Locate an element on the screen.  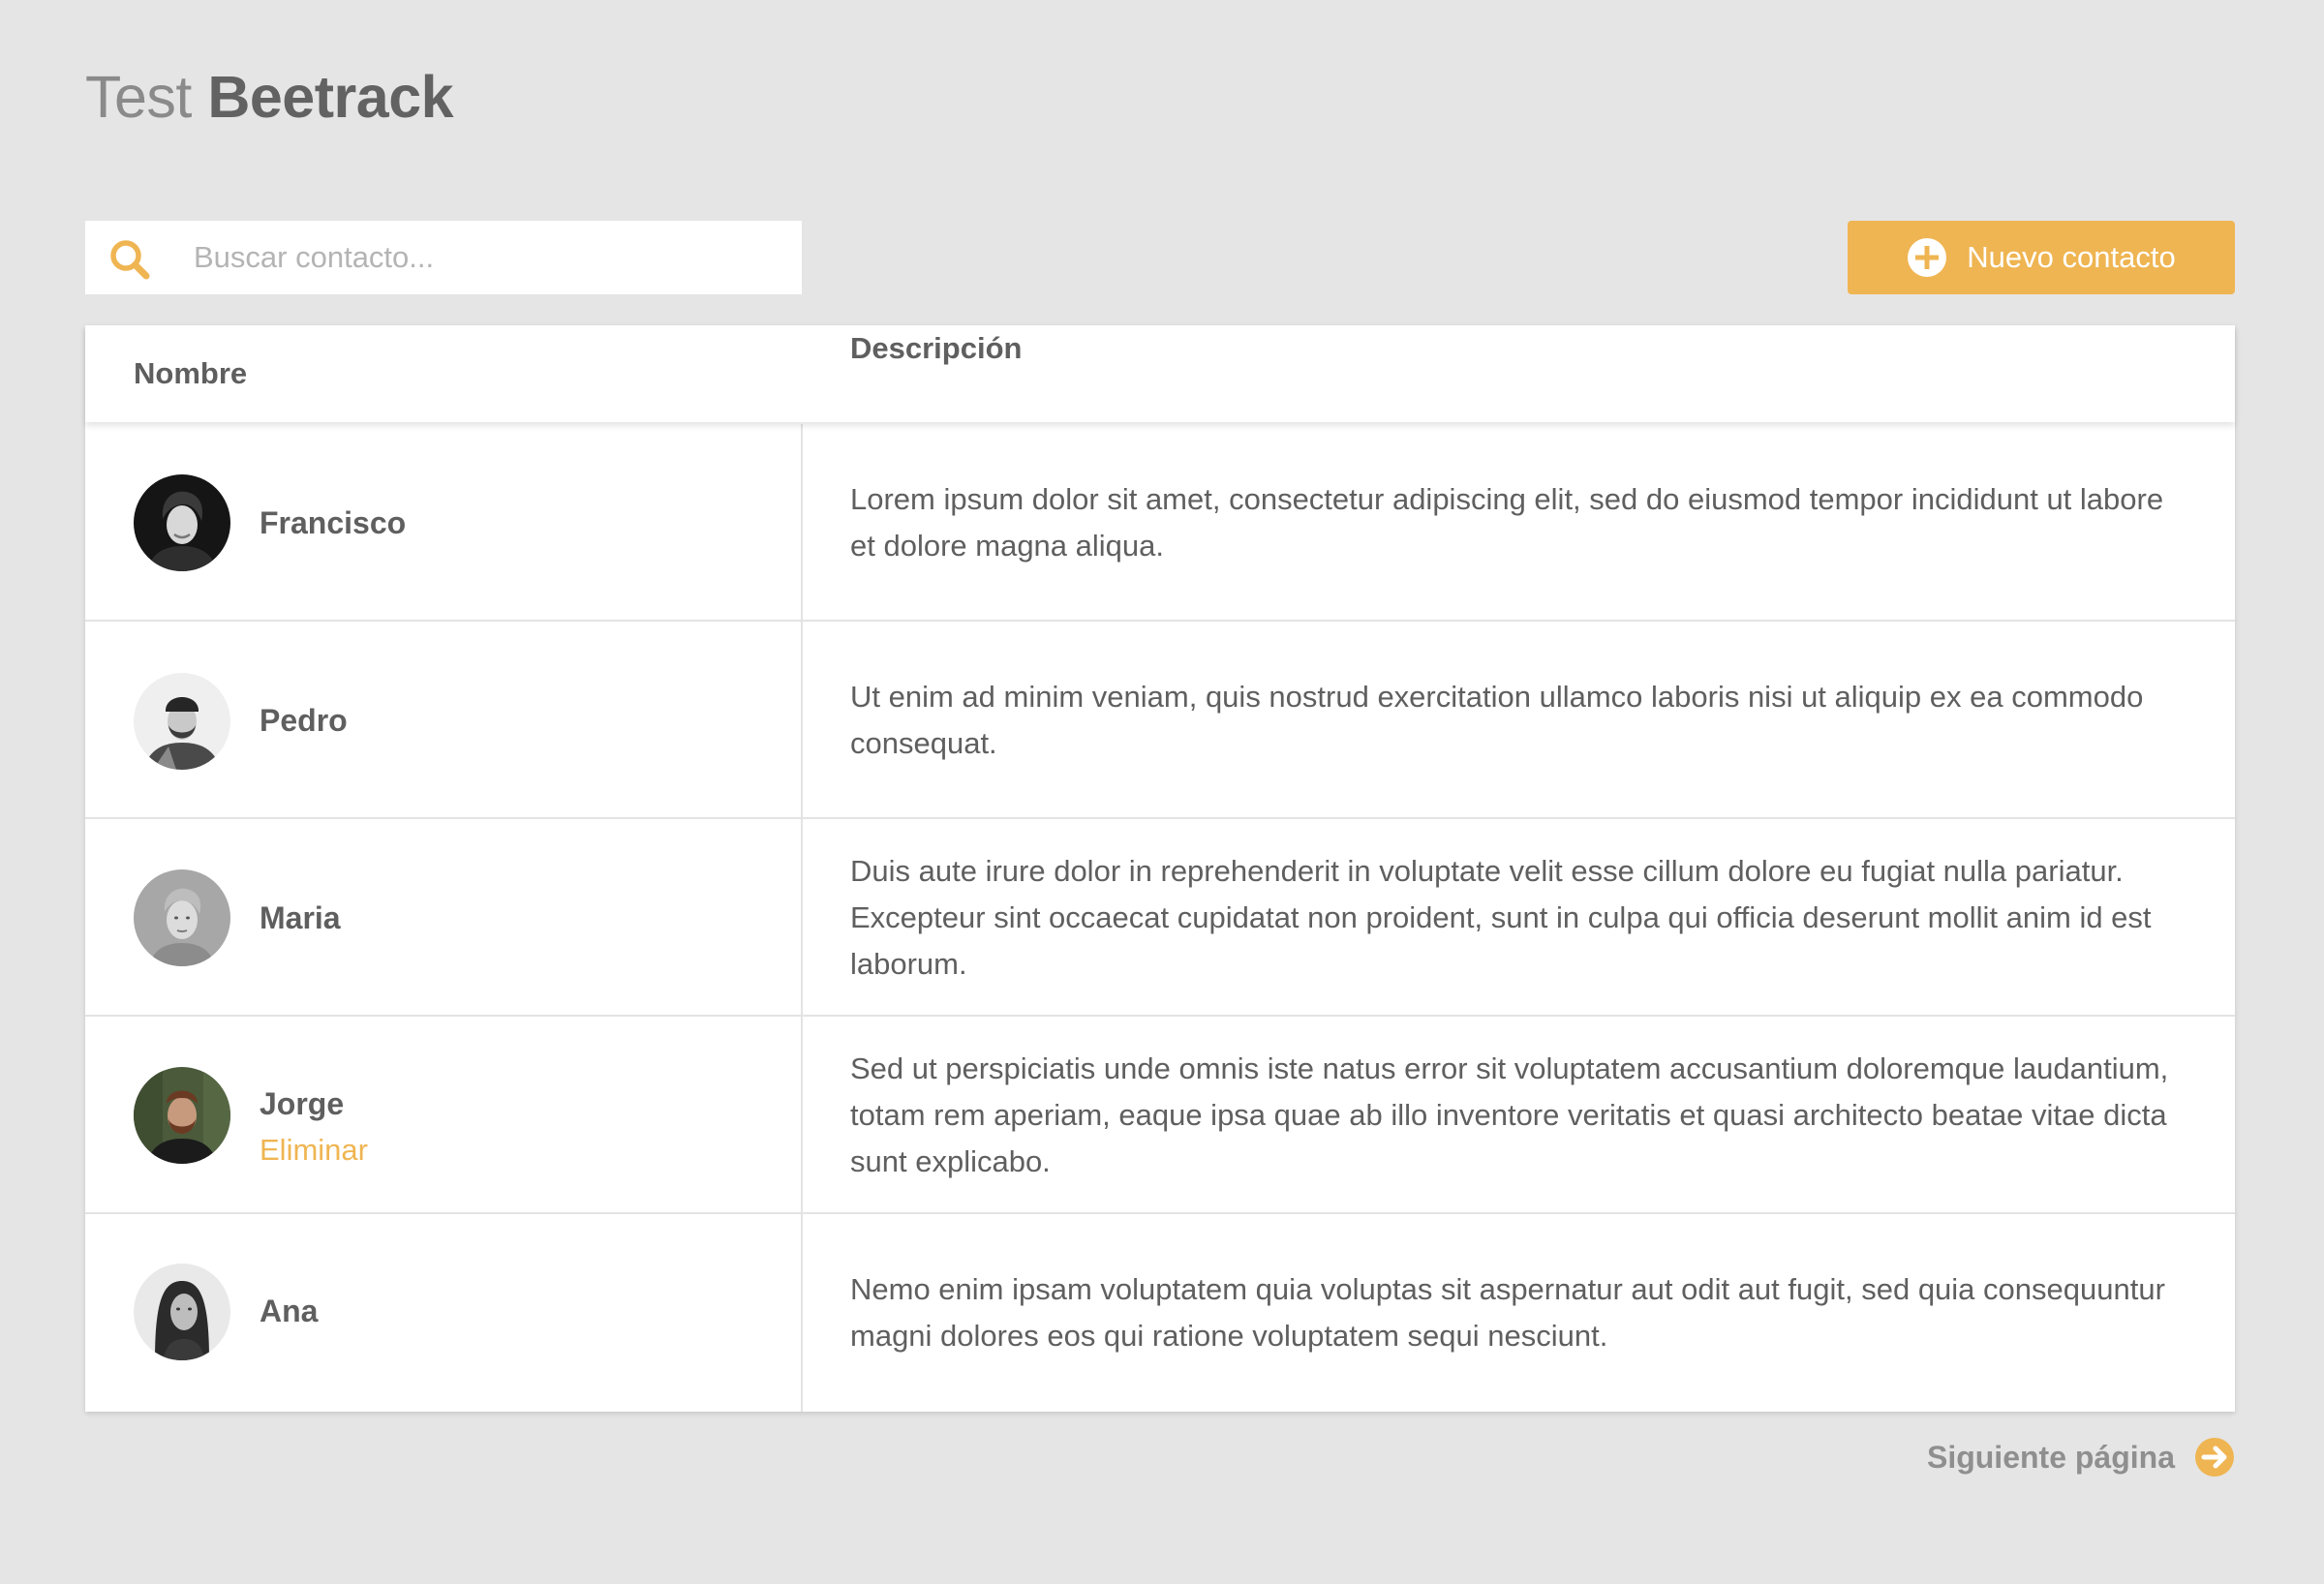
name-cell: Pedro is located at coordinates (444, 719).